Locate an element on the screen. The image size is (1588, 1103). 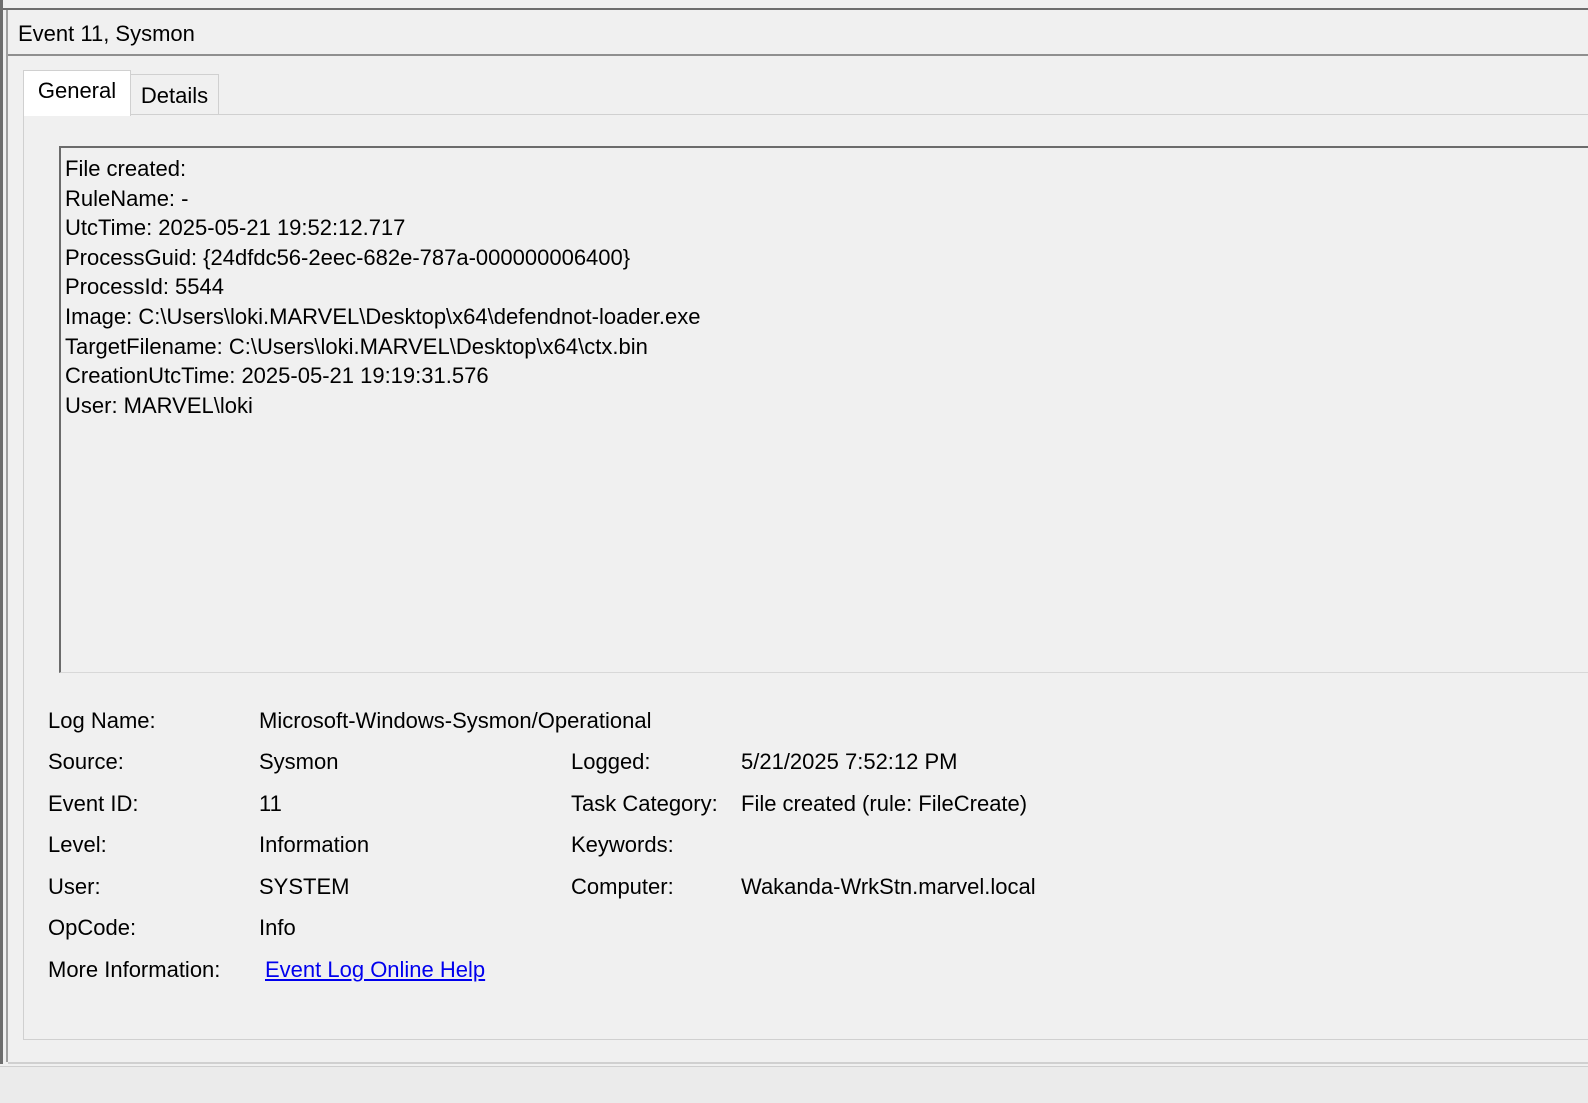
event-title-bar: Event 11, Sysmon is located at coordinates (798, 34).